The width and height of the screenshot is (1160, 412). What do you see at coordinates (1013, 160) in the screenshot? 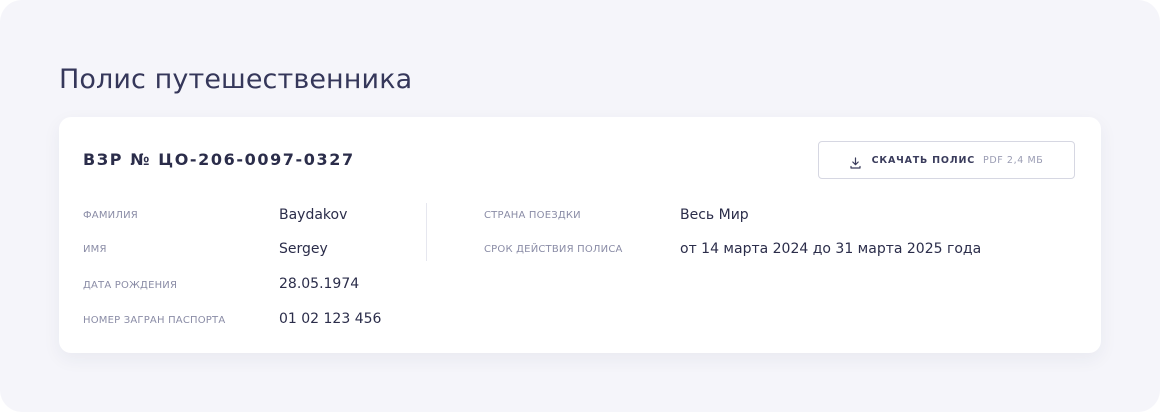
I see `download-file-info: PDF 2,4 МБ` at bounding box center [1013, 160].